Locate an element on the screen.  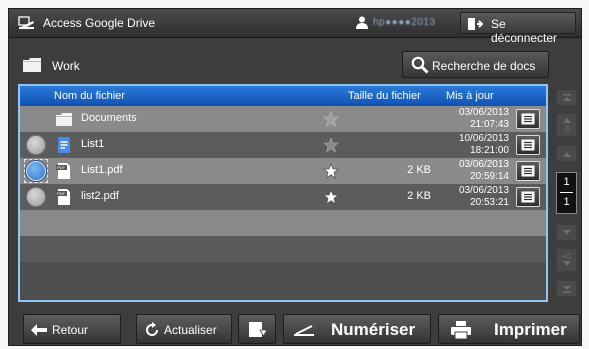
file-row: PDF List1.pdf 2 KB 03/06/2013 20:59:14 is located at coordinates (283, 171).